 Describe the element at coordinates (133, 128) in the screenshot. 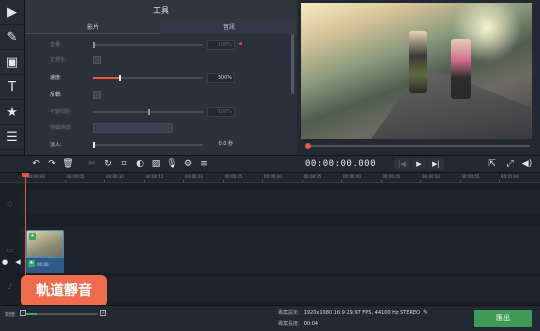

I see `duration-field` at that location.